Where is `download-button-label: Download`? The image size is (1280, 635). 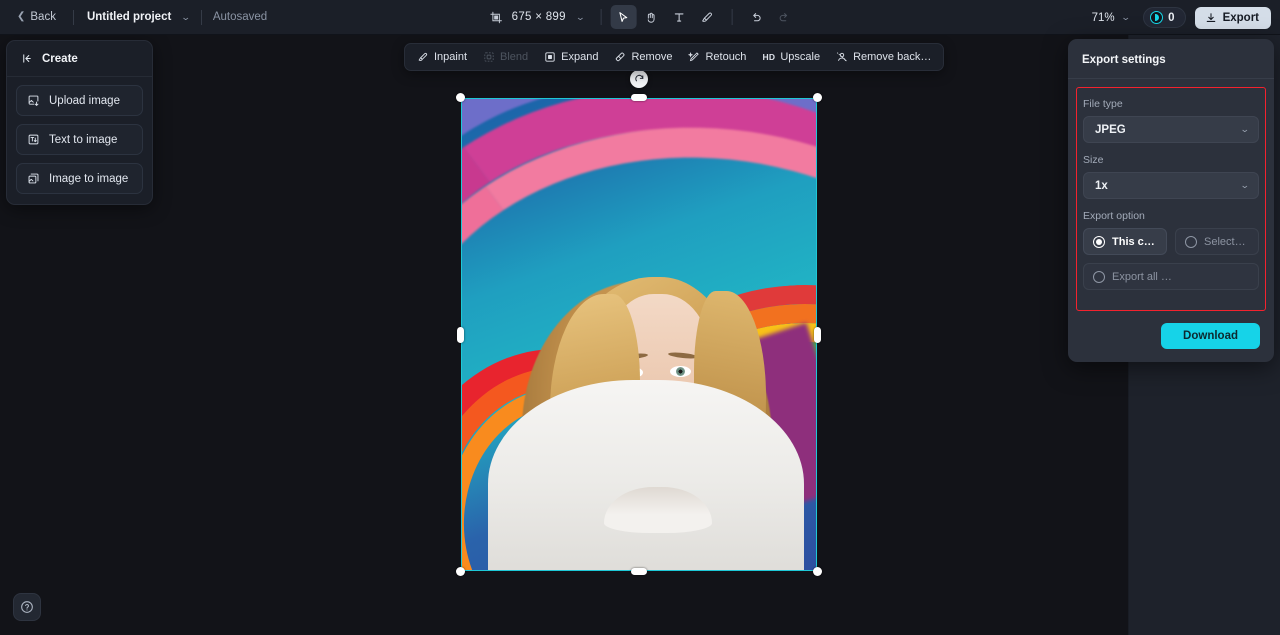
download-button-label: Download is located at coordinates (1210, 336).